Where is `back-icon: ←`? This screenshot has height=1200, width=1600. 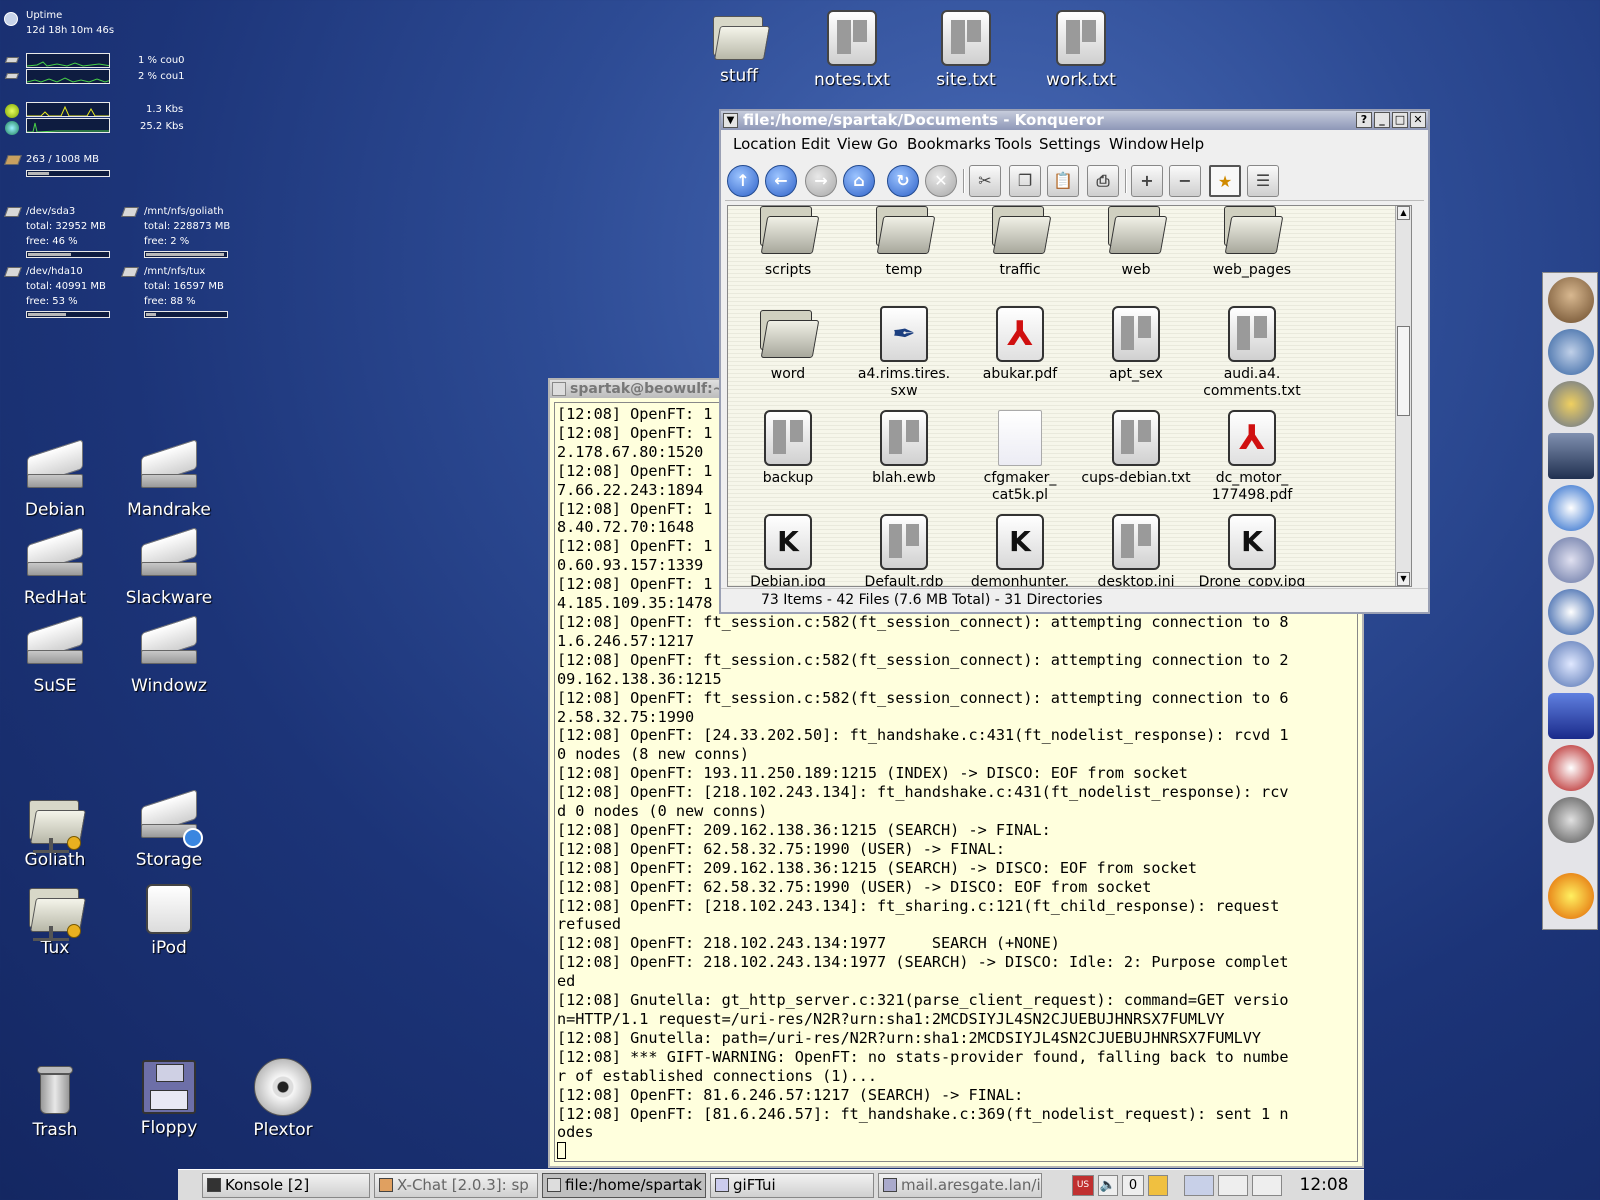
back-icon: ← is located at coordinates (781, 181).